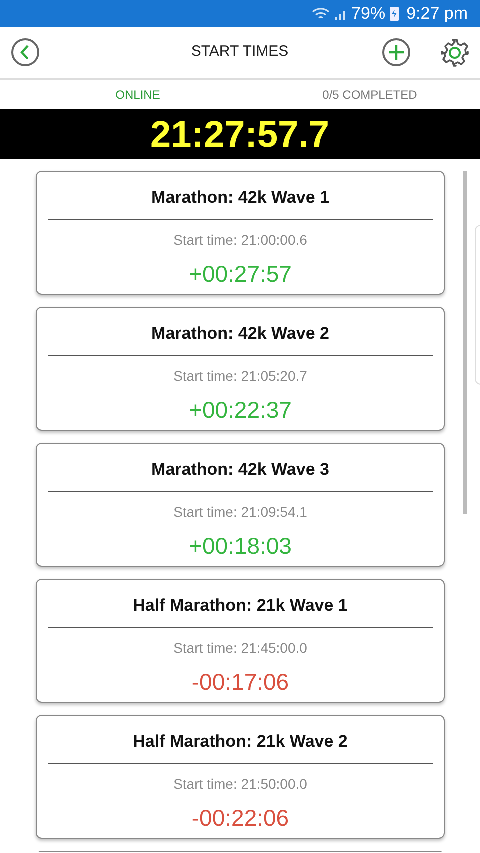 This screenshot has height=853, width=480. Describe the element at coordinates (240, 742) in the screenshot. I see `wave-name: Half Marathon: 21k Wave 2` at that location.